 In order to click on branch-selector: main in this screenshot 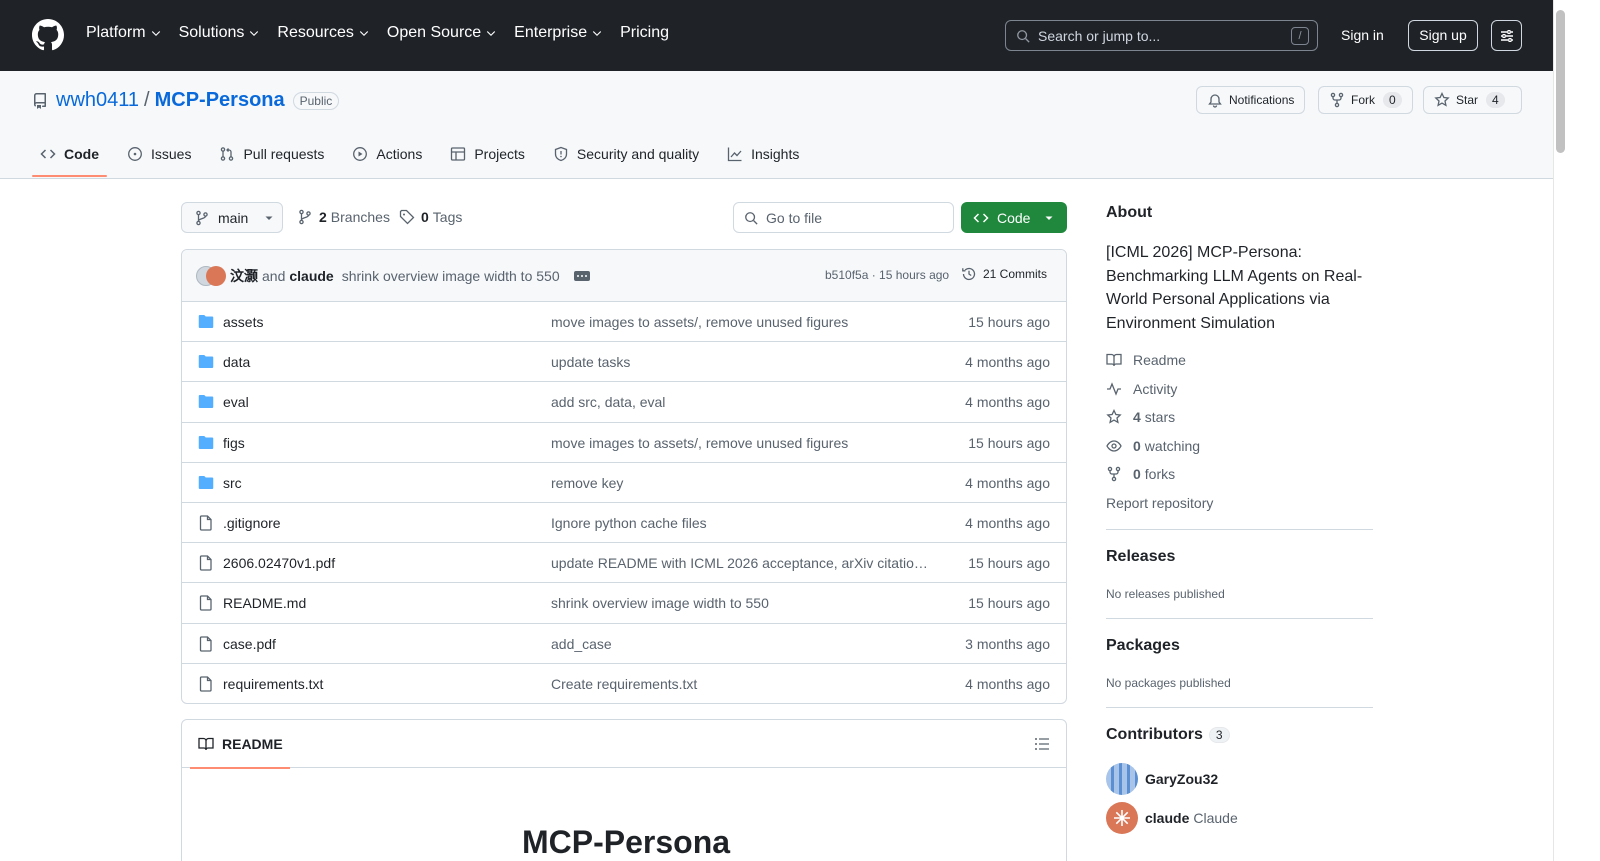, I will do `click(232, 217)`.